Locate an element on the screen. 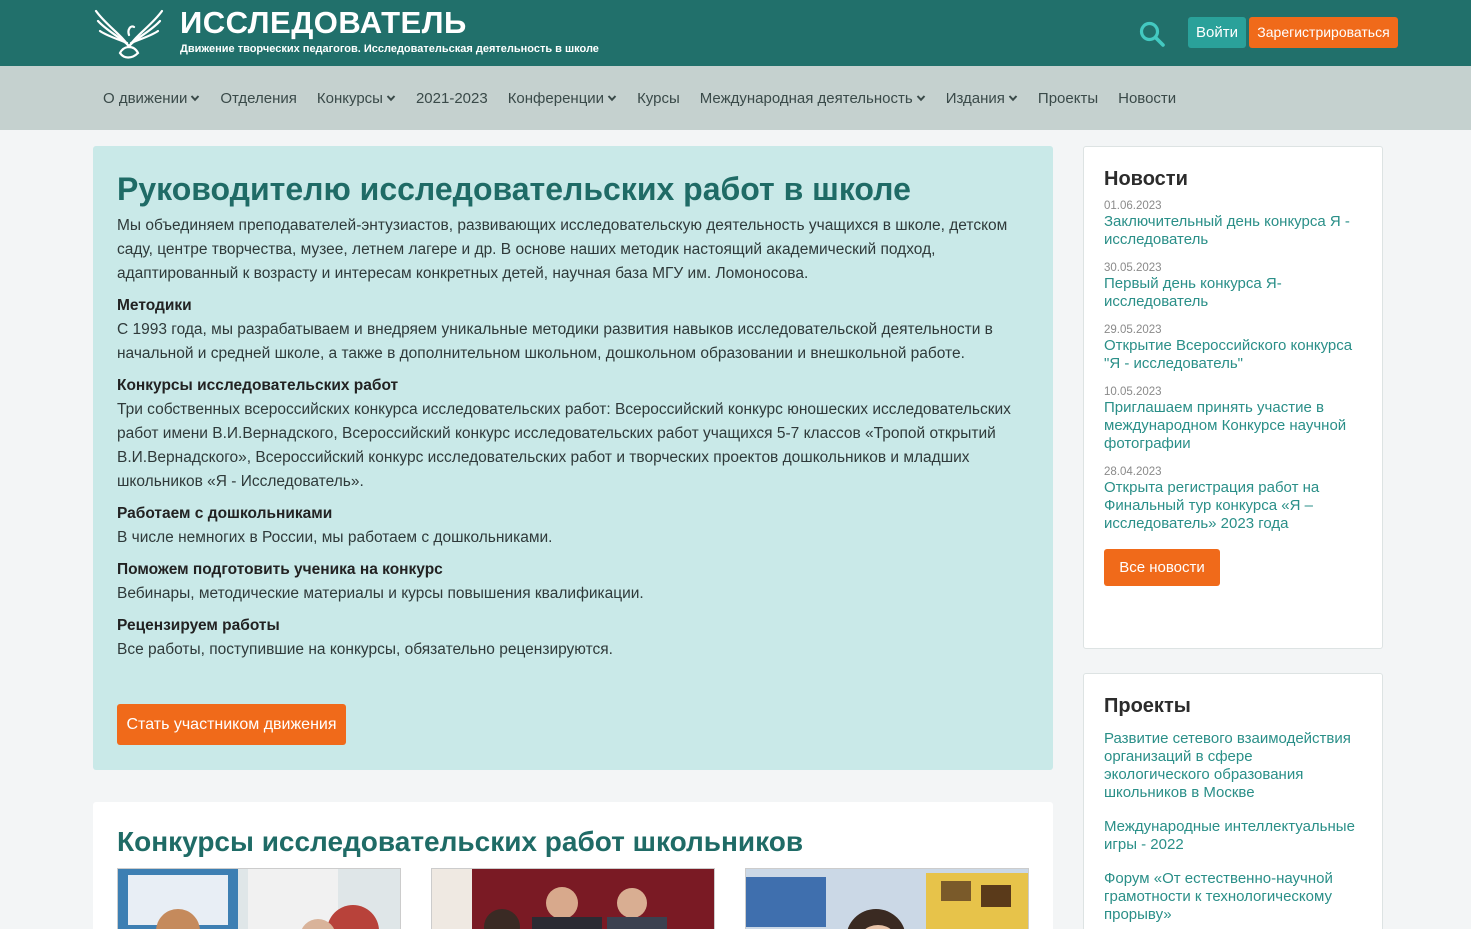 This screenshot has width=1471, height=929. nav-item-label: Конкурсы is located at coordinates (349, 98).